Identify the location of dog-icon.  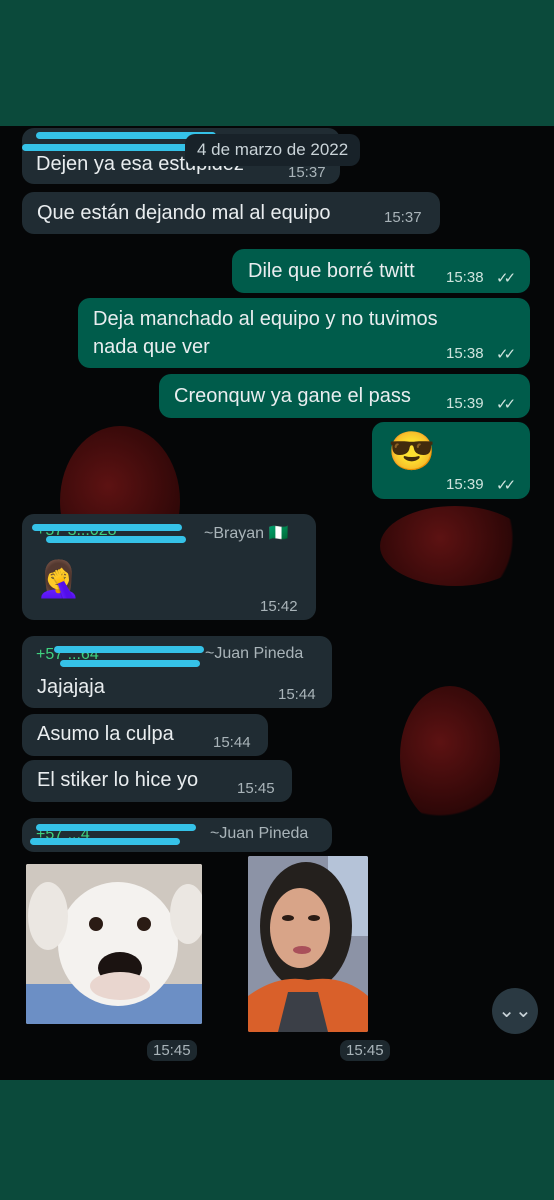
(114, 944).